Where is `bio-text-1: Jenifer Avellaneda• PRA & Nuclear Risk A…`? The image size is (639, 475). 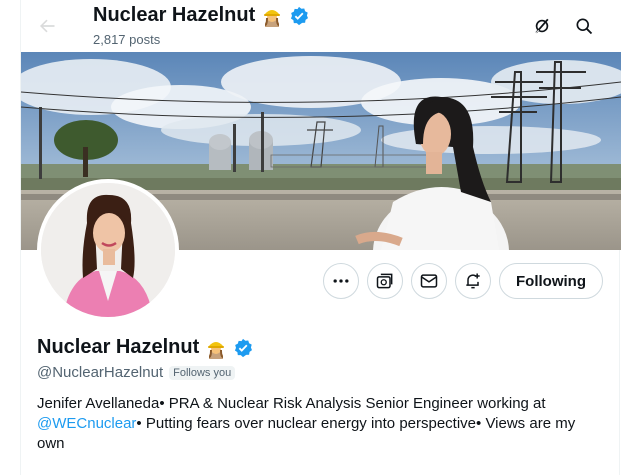 bio-text-1: Jenifer Avellaneda• PRA & Nuclear Risk A… is located at coordinates (291, 403).